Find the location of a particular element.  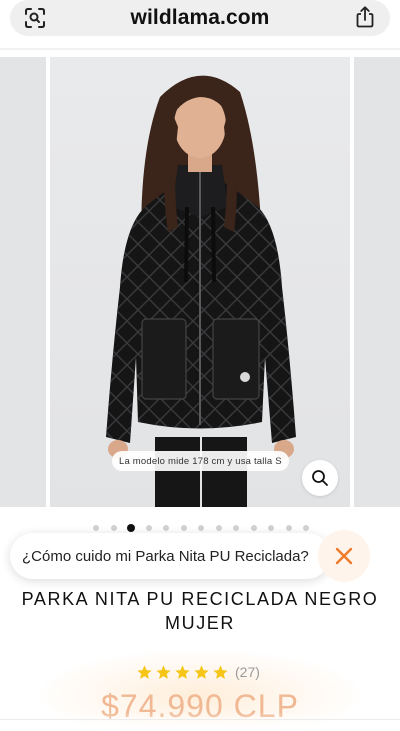

bottom-fade is located at coordinates (200, 721).